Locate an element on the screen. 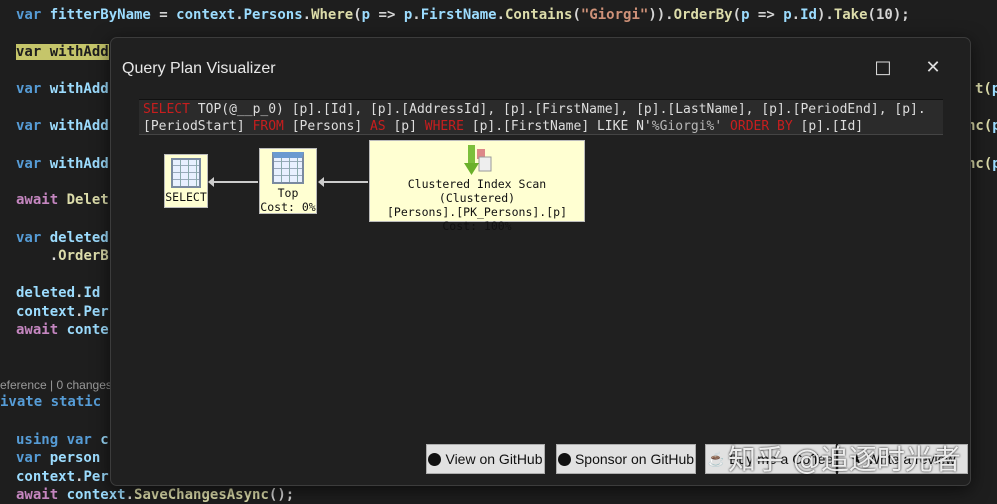 This screenshot has height=504, width=997. code-fragment: t(p is located at coordinates (986, 89).